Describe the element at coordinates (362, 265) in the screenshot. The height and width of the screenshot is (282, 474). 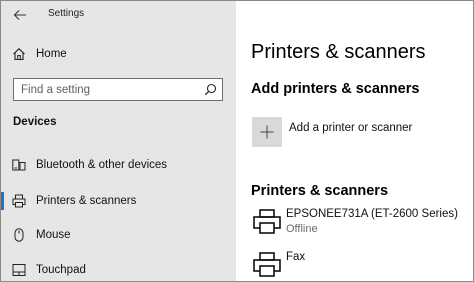
I see `device-item-fax: Fax` at that location.